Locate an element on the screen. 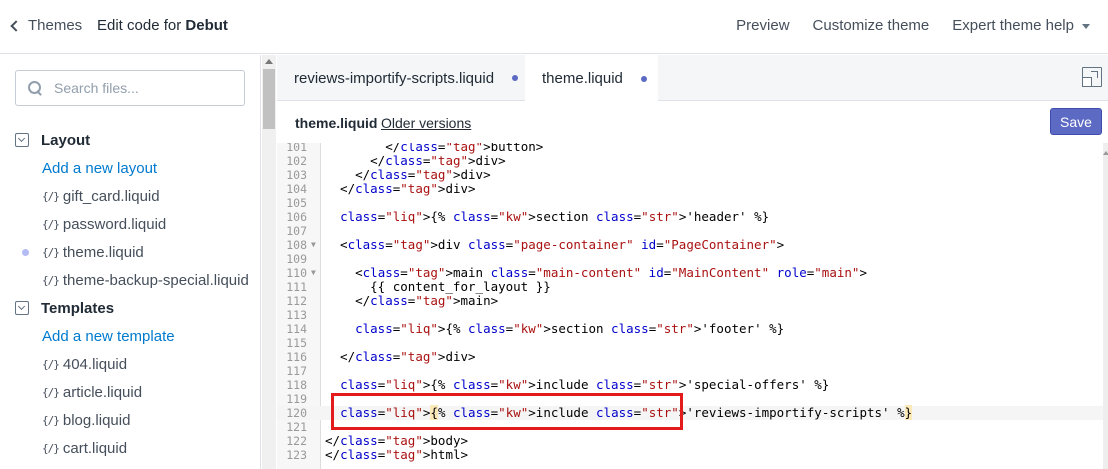 Image resolution: width=1108 pixels, height=469 pixels. code-line: 107 is located at coordinates (690, 231).